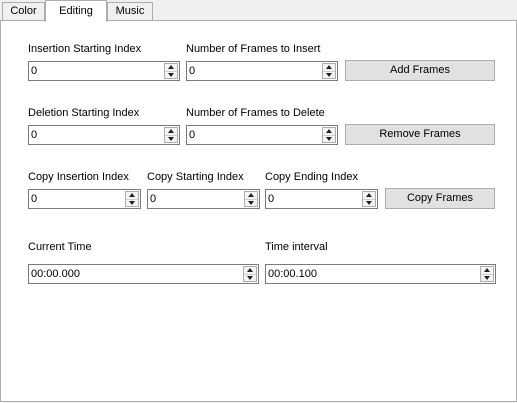 The image size is (517, 403). I want to click on time-interval-value: 00:00.100, so click(292, 274).